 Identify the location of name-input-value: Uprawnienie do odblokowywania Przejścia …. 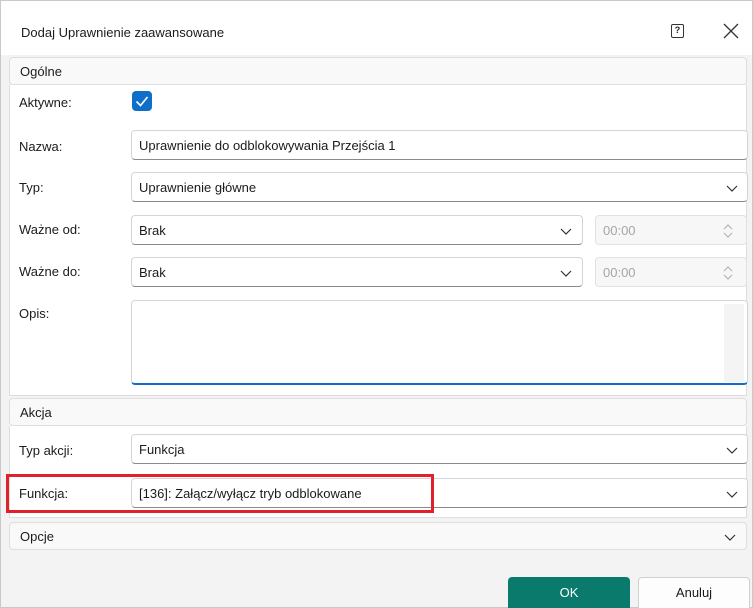
(267, 145).